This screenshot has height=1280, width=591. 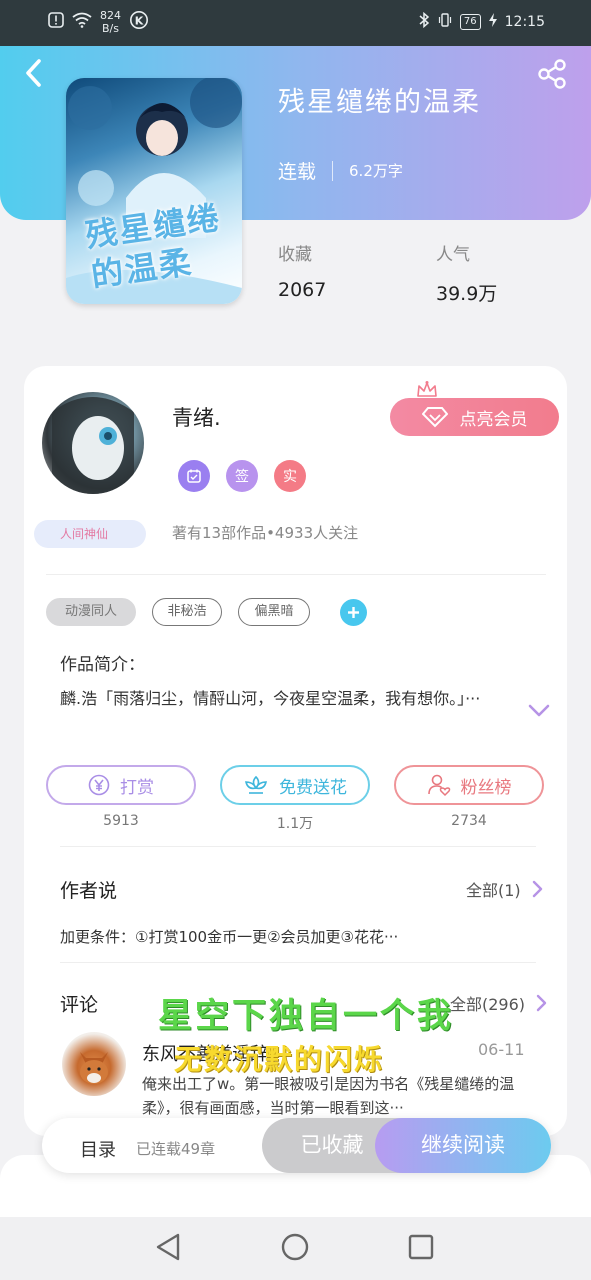 What do you see at coordinates (79, 1005) in the screenshot?
I see `comments-title: 评论` at bounding box center [79, 1005].